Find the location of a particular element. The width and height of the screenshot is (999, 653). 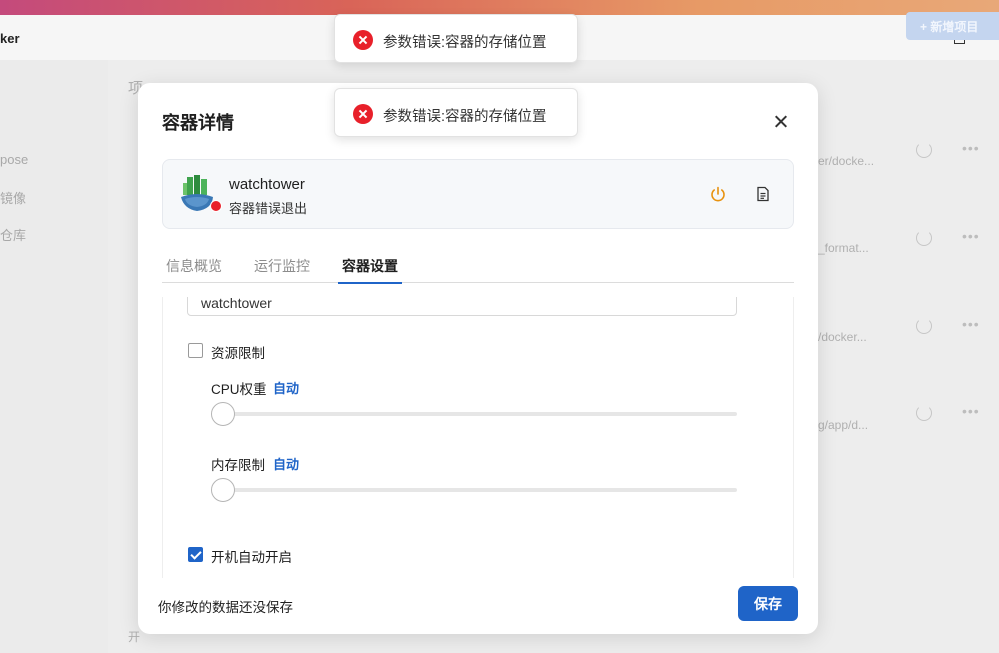

tab-overview: 信息概览 is located at coordinates (194, 269).